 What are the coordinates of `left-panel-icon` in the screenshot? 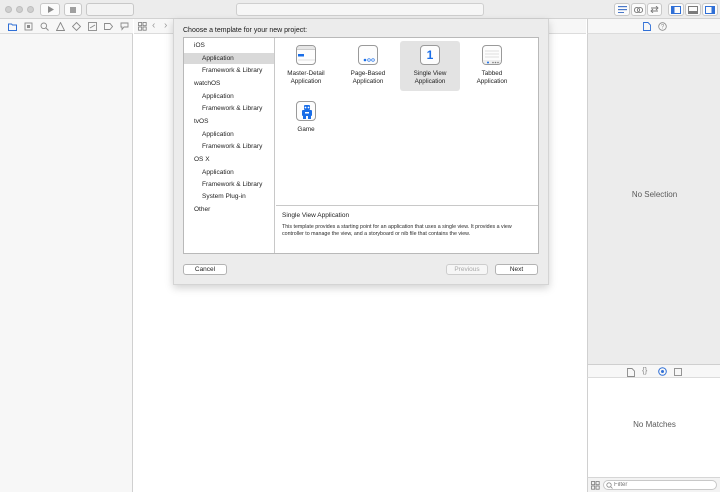 It's located at (676, 9).